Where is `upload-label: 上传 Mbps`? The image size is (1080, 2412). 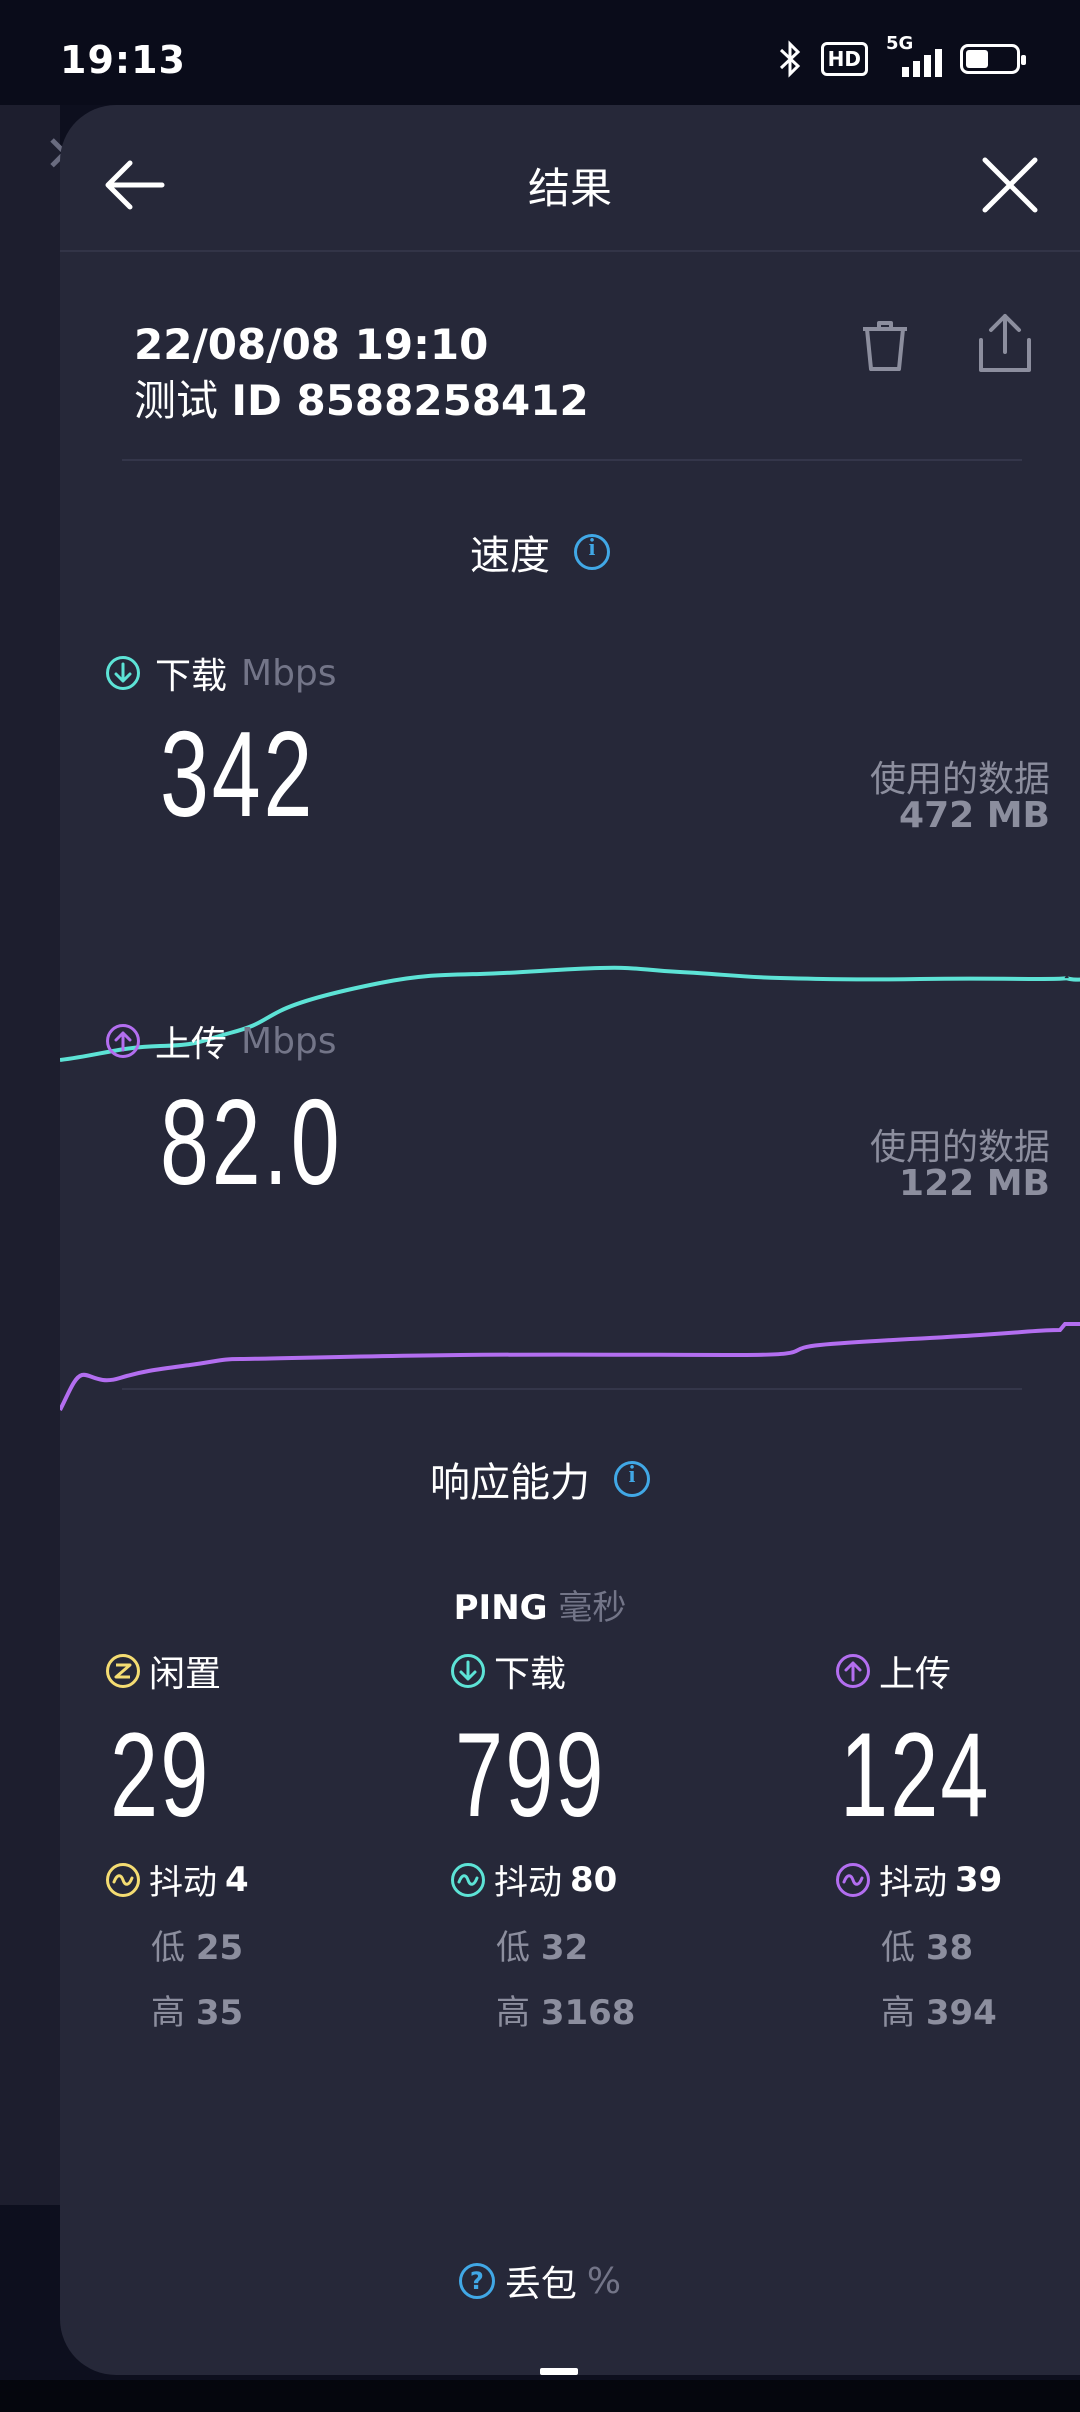
upload-label: 上传 Mbps is located at coordinates (221, 1041).